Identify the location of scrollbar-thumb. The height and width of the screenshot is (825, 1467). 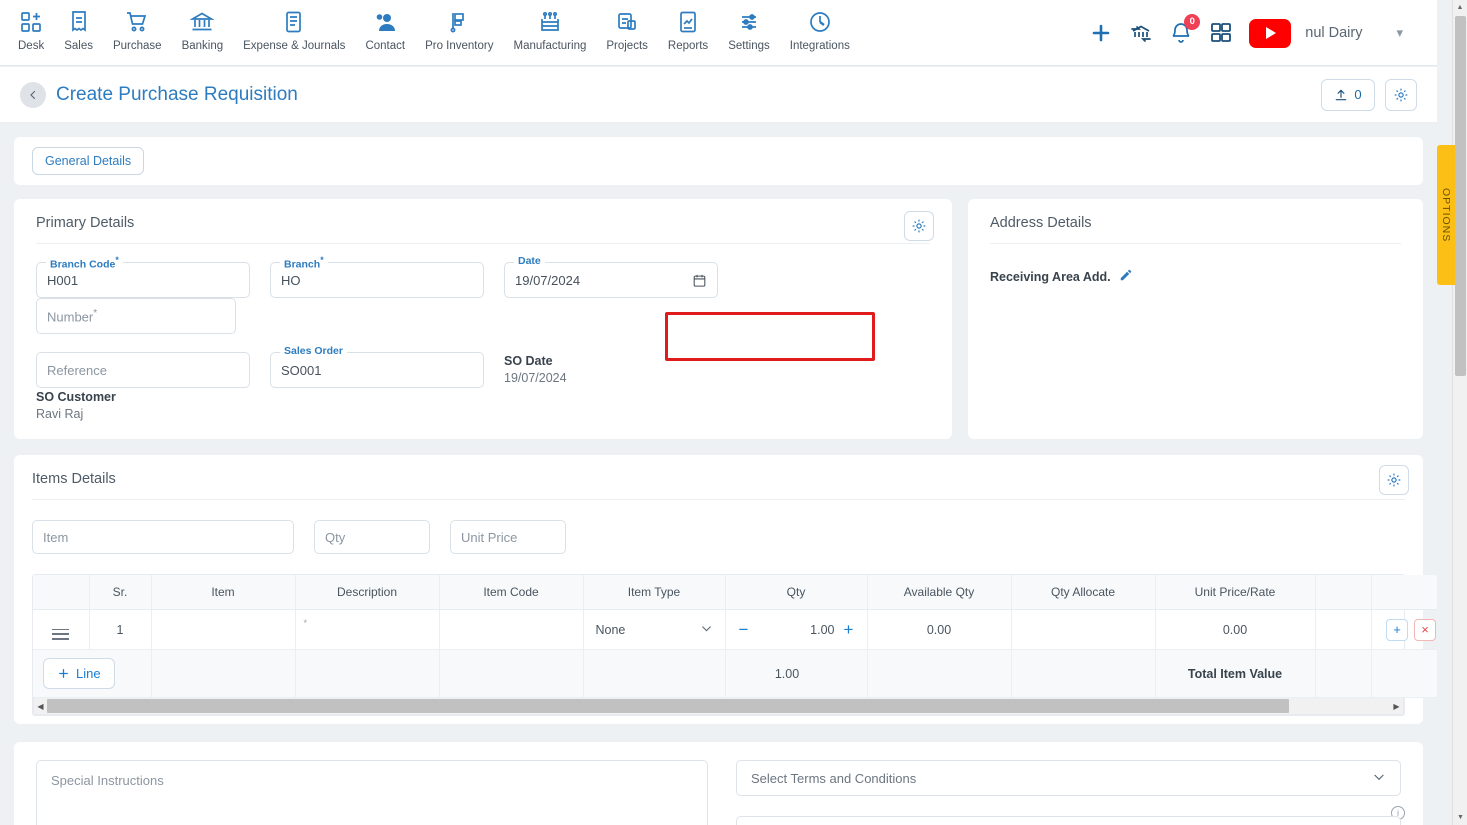
(668, 705).